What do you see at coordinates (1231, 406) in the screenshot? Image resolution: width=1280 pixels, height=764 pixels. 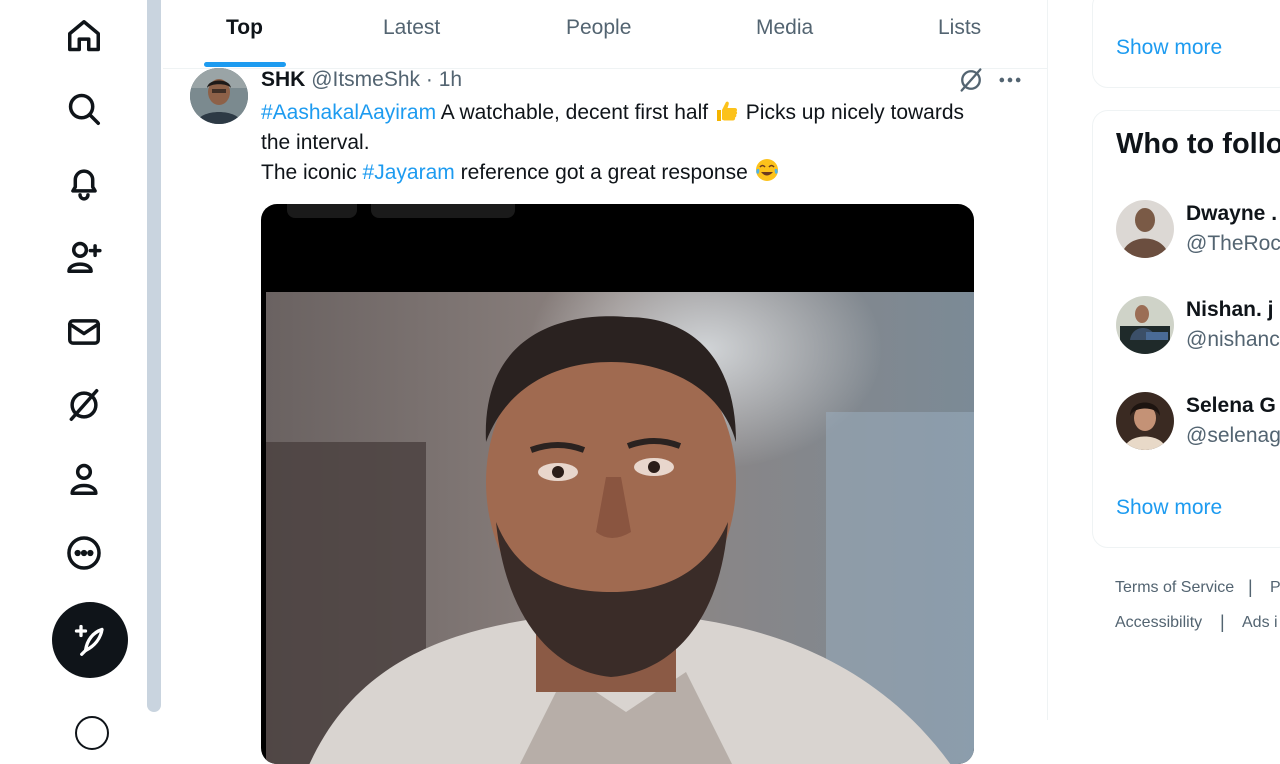 I see `follow-name: Selena G` at bounding box center [1231, 406].